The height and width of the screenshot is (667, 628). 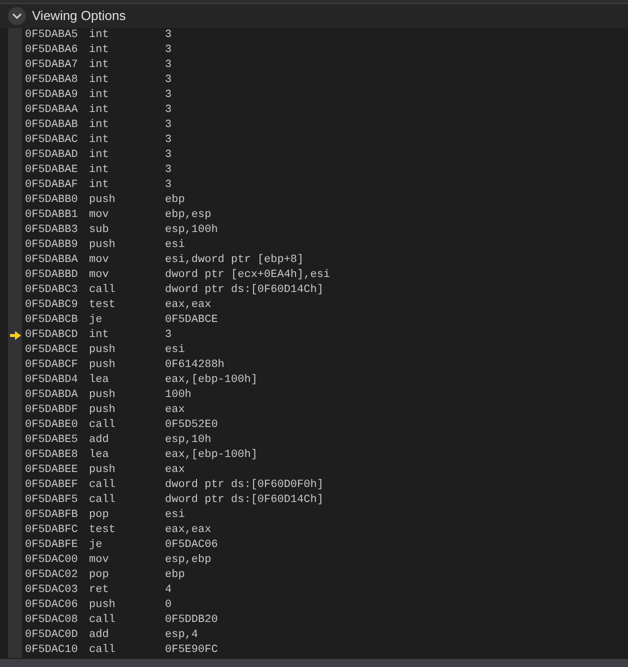 I want to click on address-text: 0F5DABDF, so click(x=52, y=410).